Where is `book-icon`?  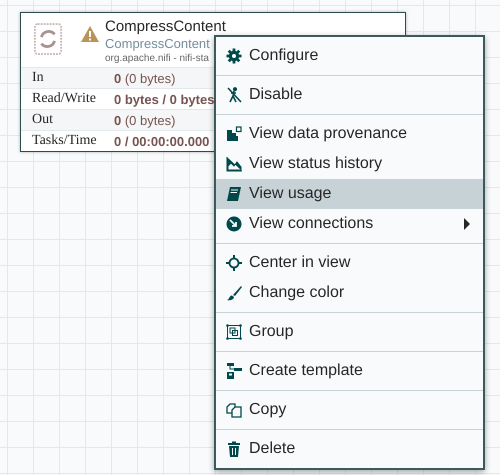 book-icon is located at coordinates (234, 194).